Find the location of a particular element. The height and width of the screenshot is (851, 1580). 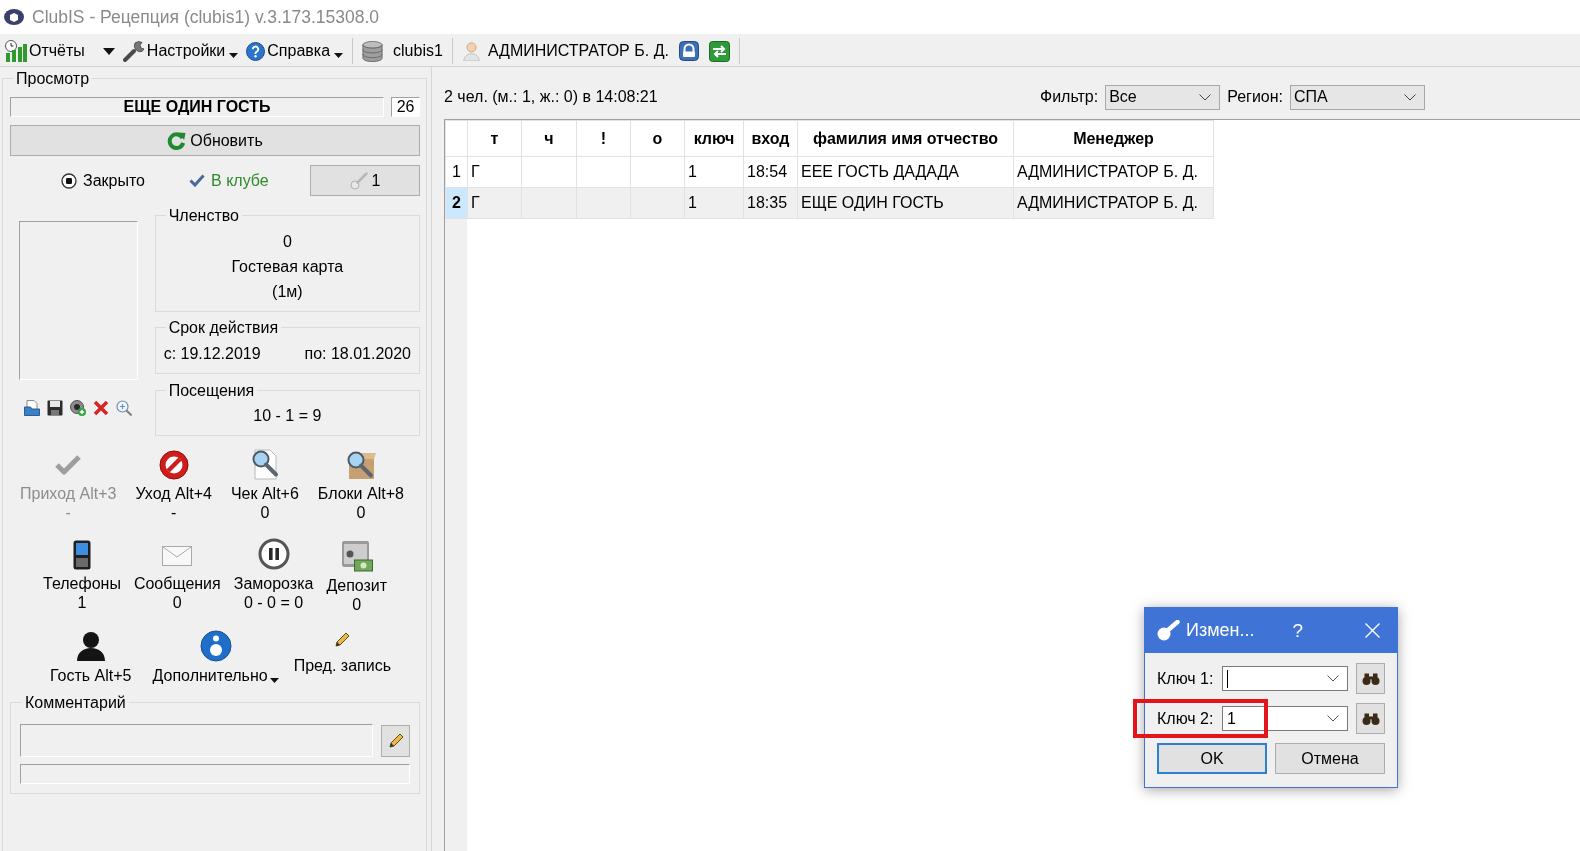

close-icon is located at coordinates (1372, 630).